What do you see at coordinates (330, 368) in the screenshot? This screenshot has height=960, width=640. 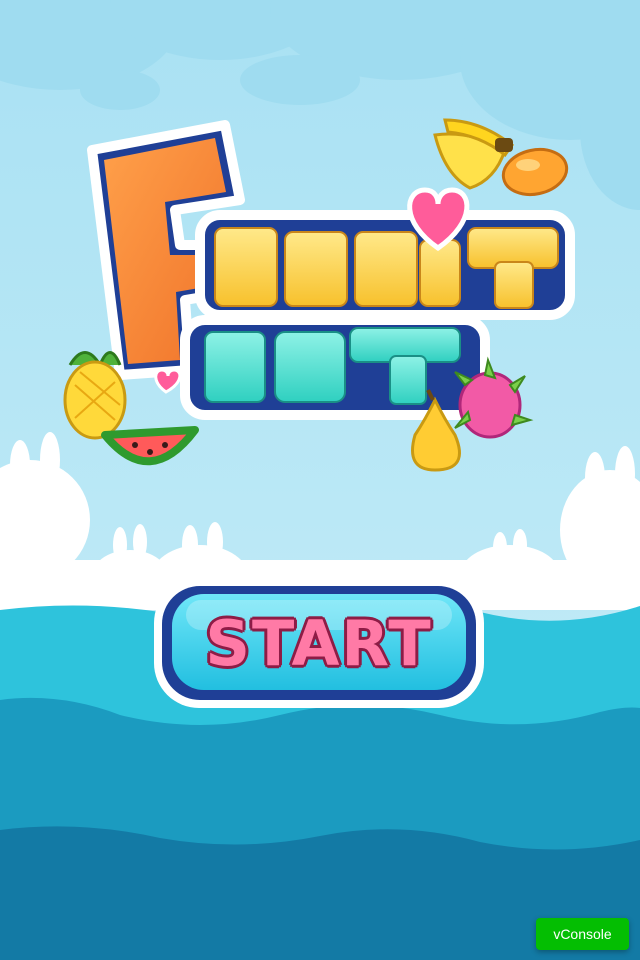 I see `logo-text-line2: FEST` at bounding box center [330, 368].